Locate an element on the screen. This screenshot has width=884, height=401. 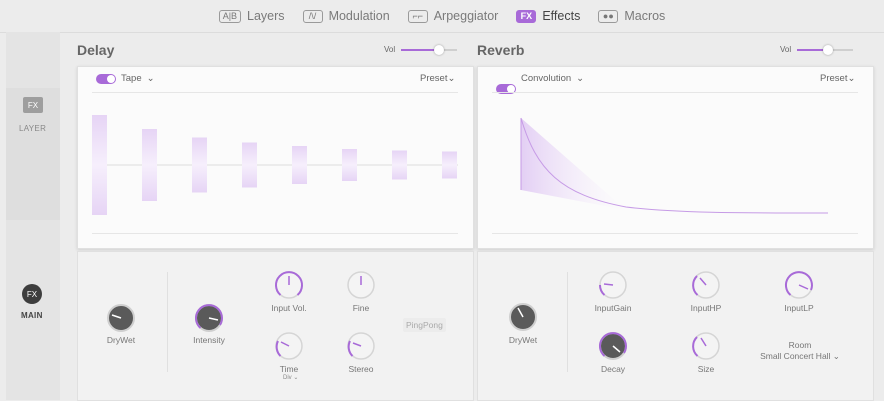
reverb-vol-label: Vol is located at coordinates (786, 49).